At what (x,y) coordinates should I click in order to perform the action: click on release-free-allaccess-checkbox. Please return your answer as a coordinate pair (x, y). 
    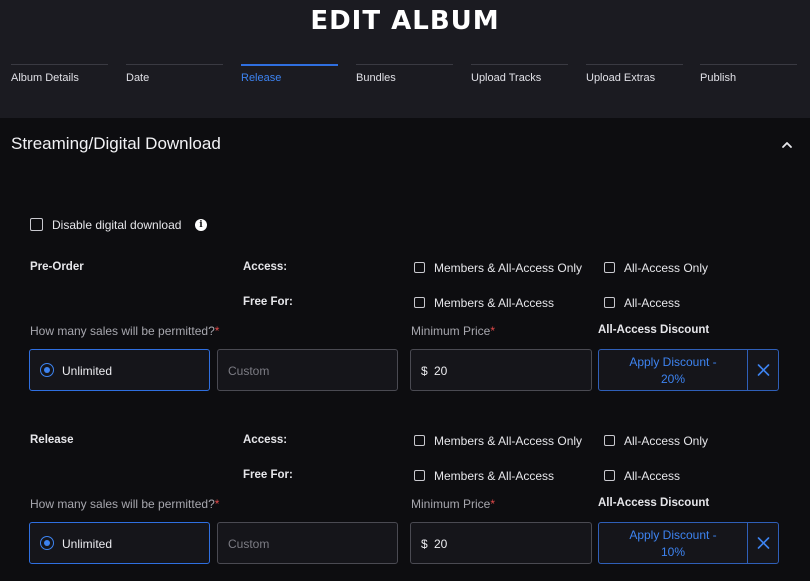
    Looking at the image, I should click on (609, 475).